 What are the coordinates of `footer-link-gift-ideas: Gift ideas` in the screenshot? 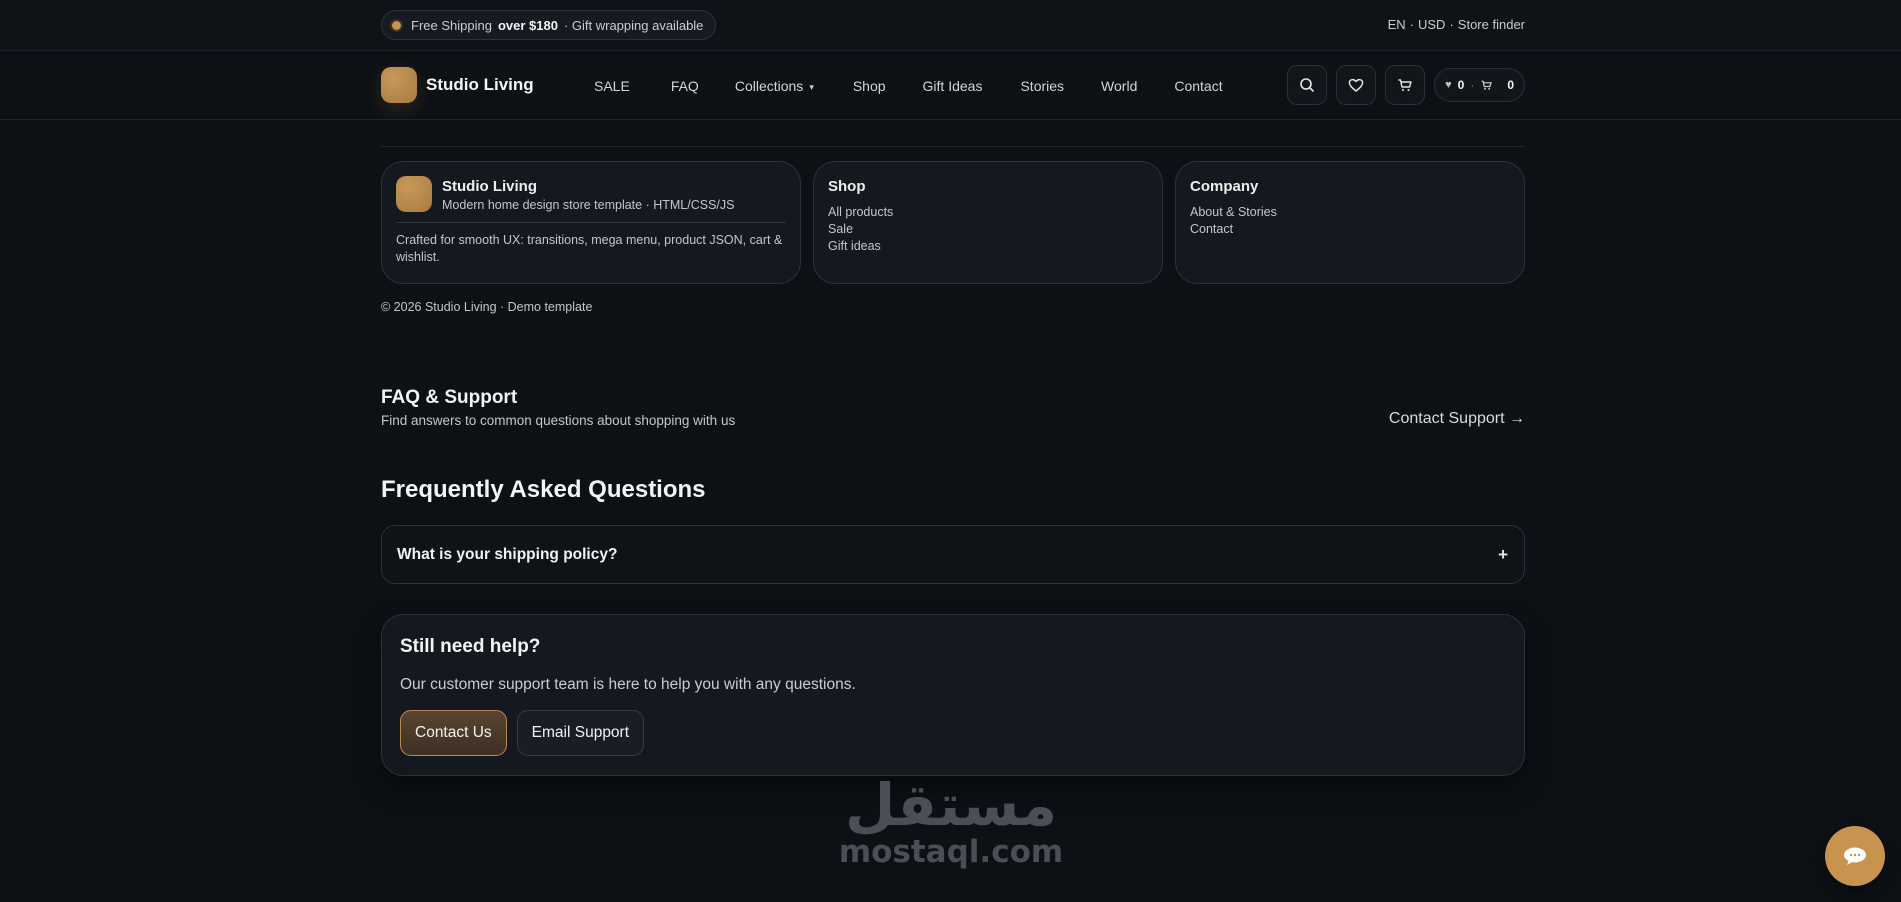 It's located at (988, 246).